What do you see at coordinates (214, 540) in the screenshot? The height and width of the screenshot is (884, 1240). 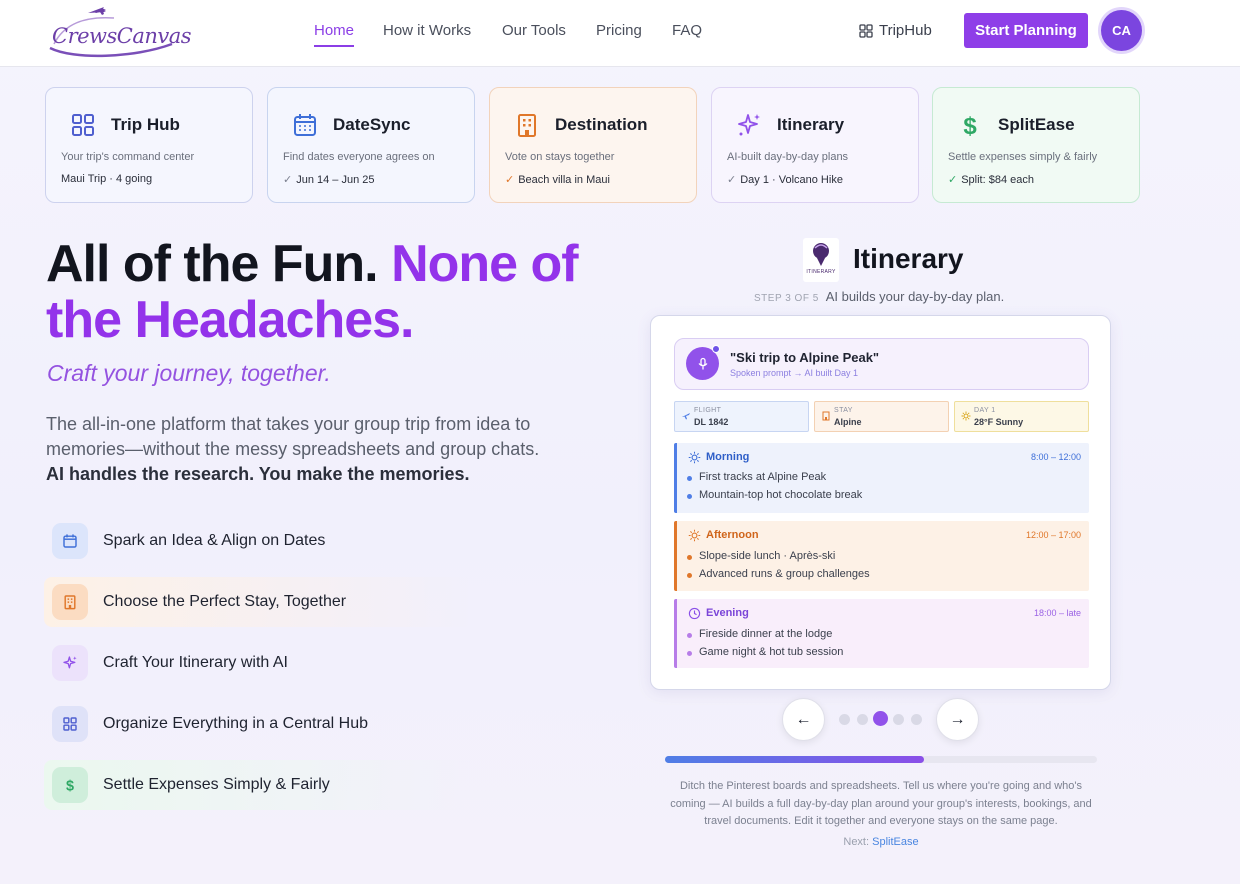 I see `step-label: Spark an Idea & Align on Dates` at bounding box center [214, 540].